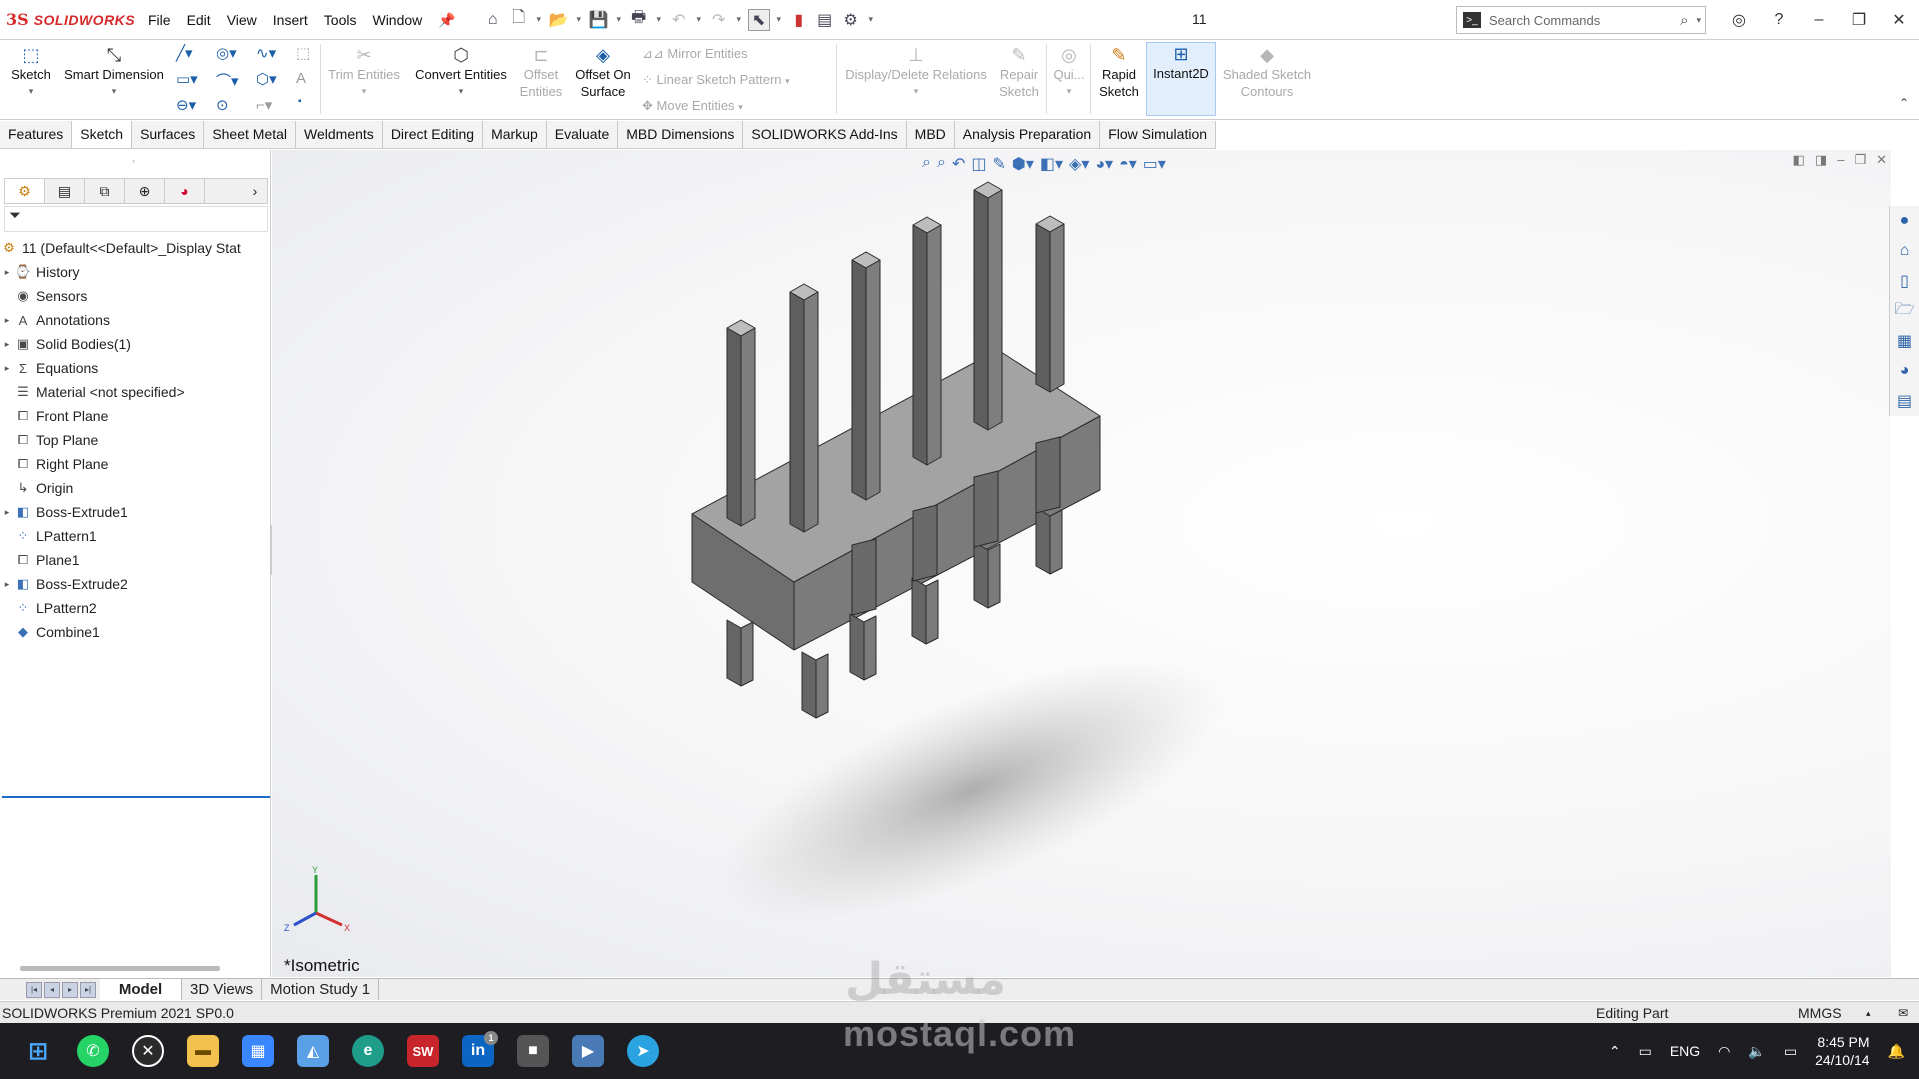 The width and height of the screenshot is (1919, 1079). I want to click on rapid-sketch-button: ✎ Rapid Sketch, so click(1119, 72).